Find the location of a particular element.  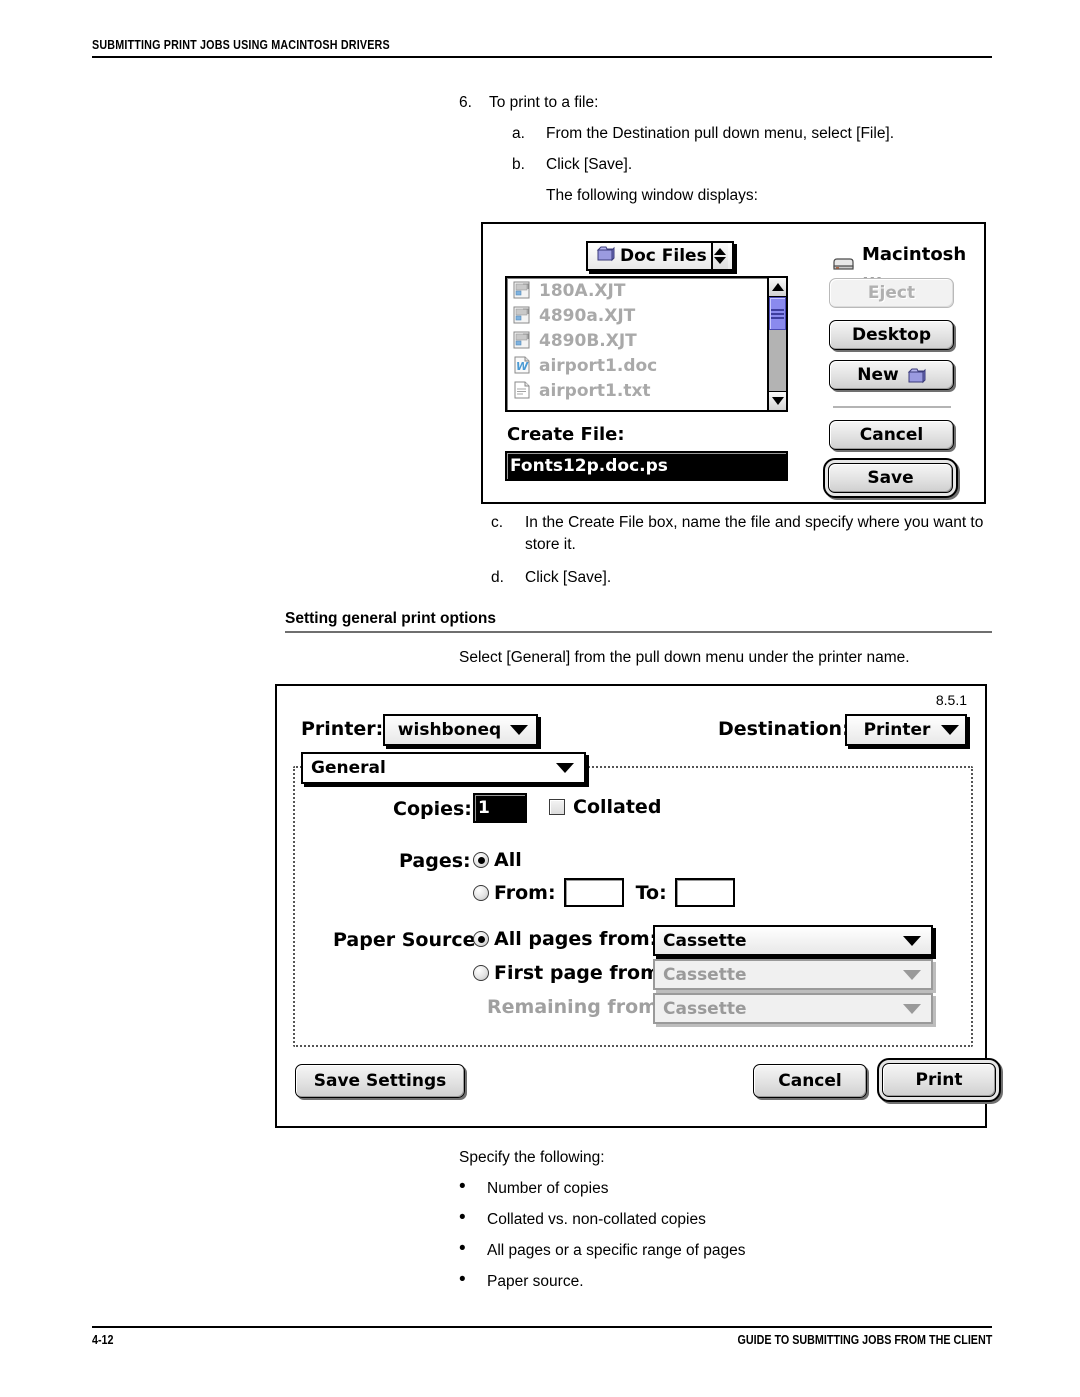

step-6c-label: c. is located at coordinates (497, 522).